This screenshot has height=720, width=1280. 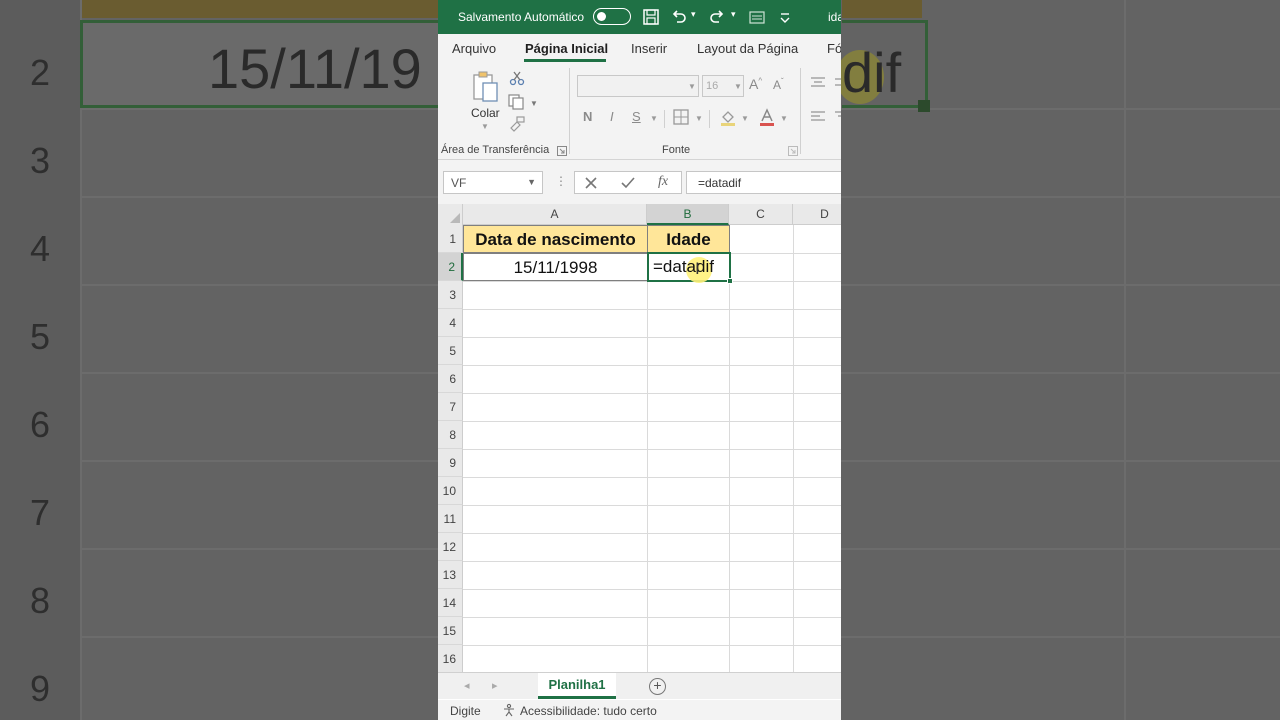 What do you see at coordinates (534, 103) in the screenshot?
I see `copy-dropdown-icon: ▼` at bounding box center [534, 103].